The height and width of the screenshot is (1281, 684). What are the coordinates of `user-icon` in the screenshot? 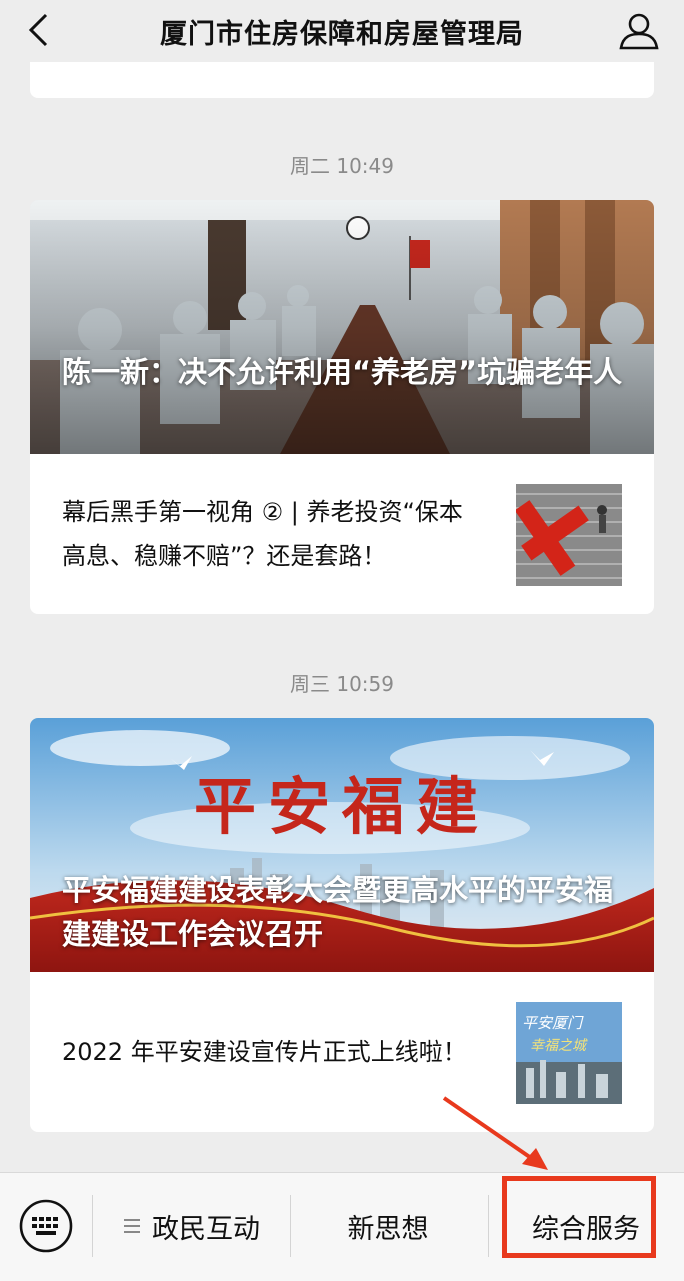 It's located at (639, 31).